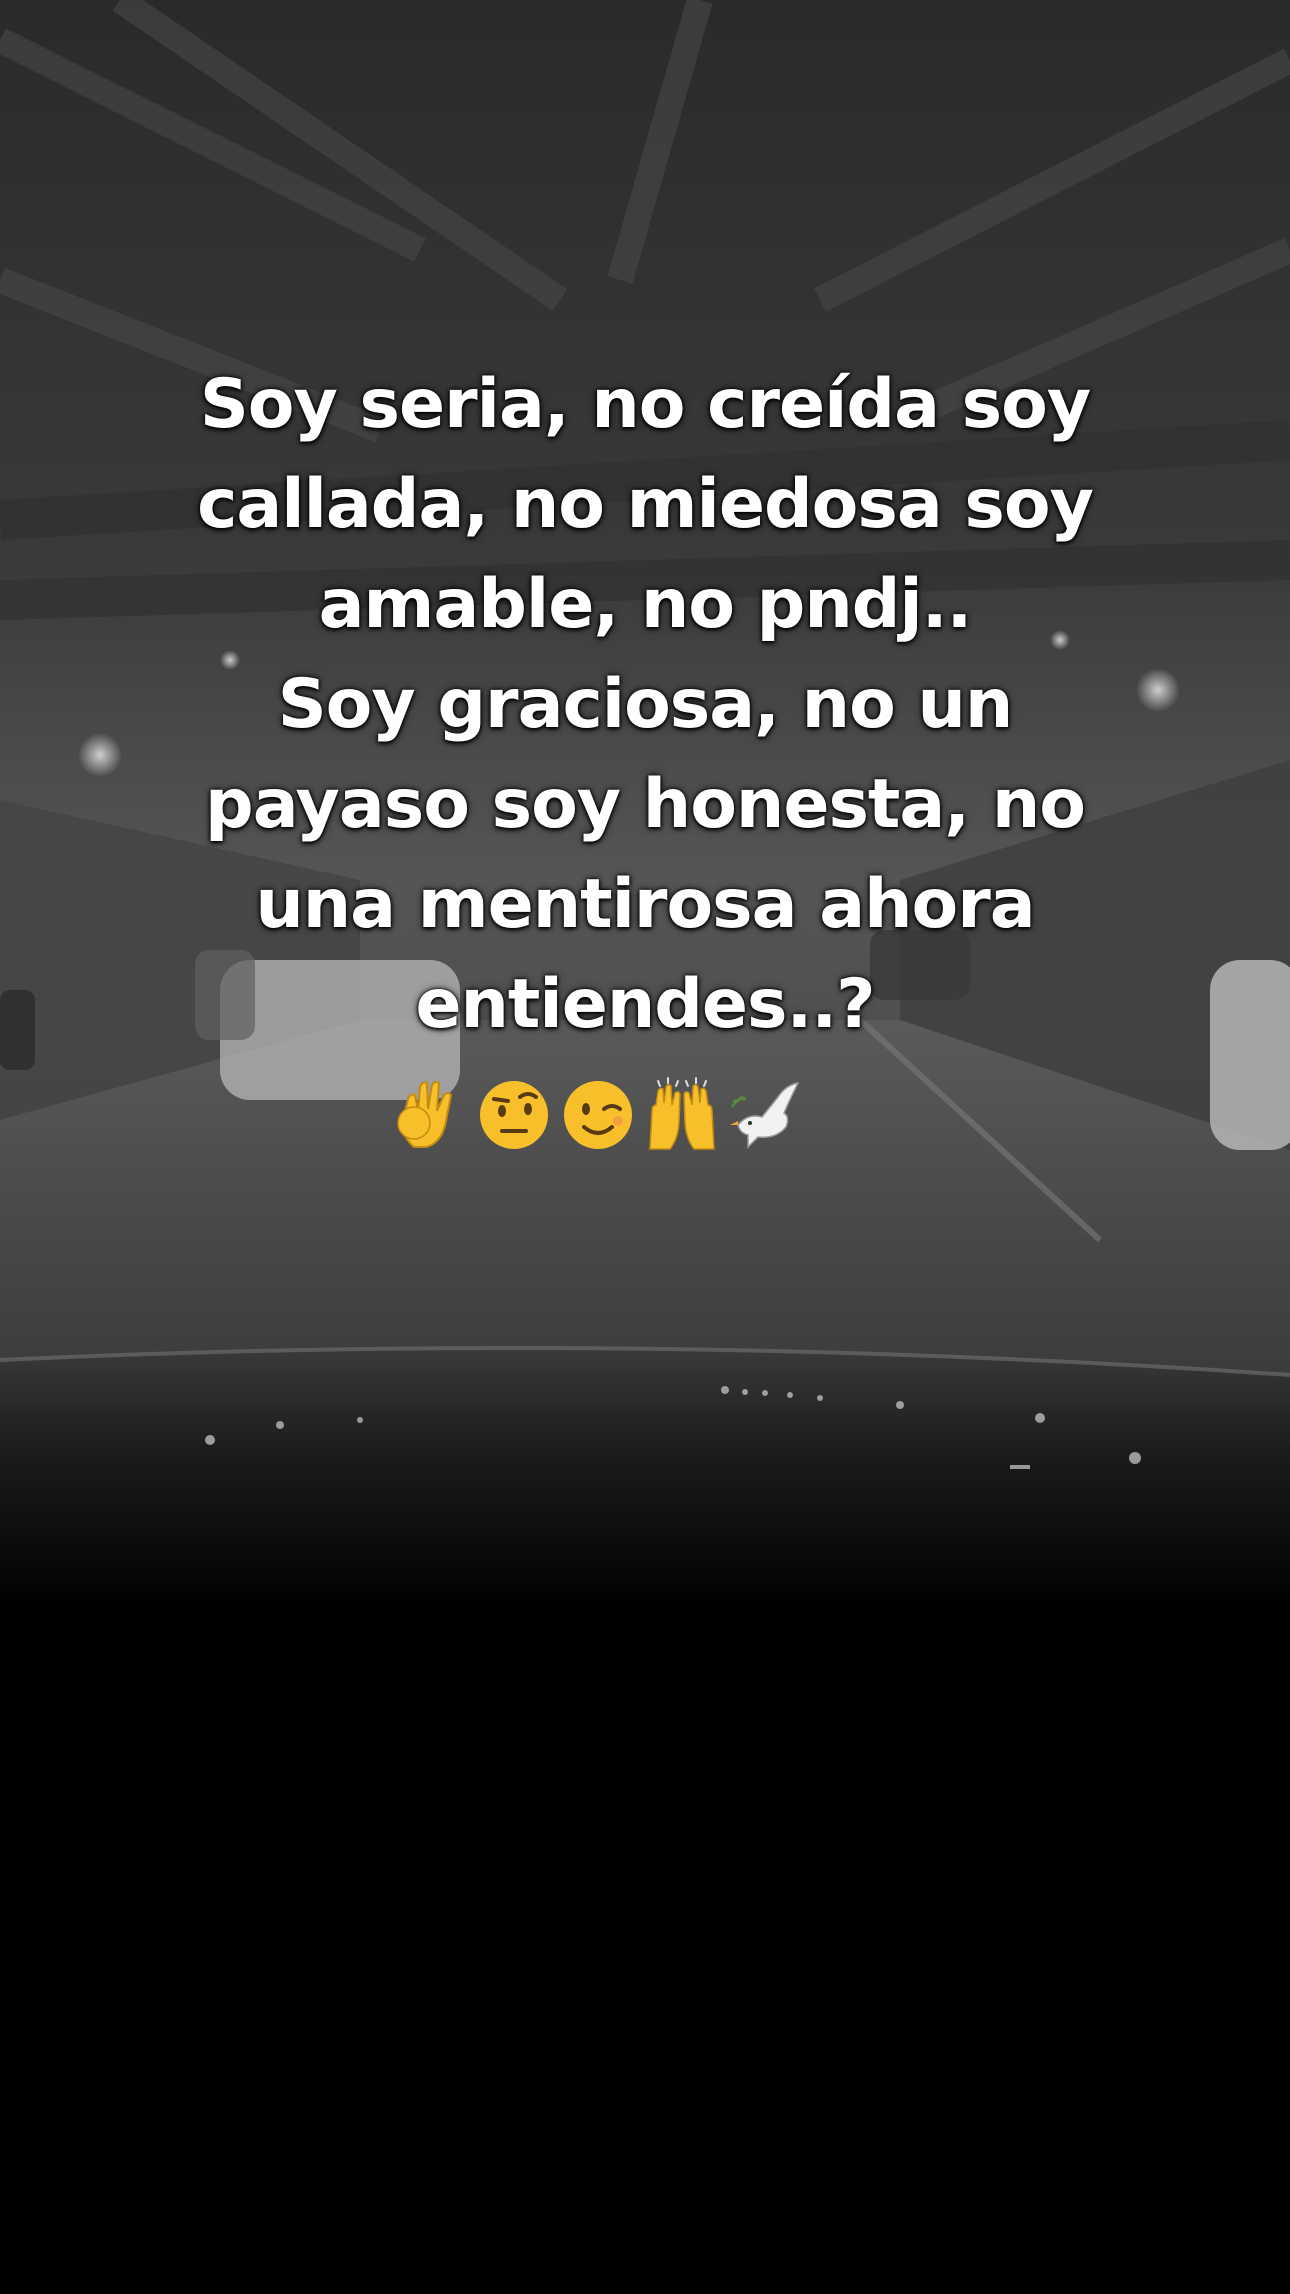 The image size is (1290, 2294). I want to click on emoji-row, so click(602, 1115).